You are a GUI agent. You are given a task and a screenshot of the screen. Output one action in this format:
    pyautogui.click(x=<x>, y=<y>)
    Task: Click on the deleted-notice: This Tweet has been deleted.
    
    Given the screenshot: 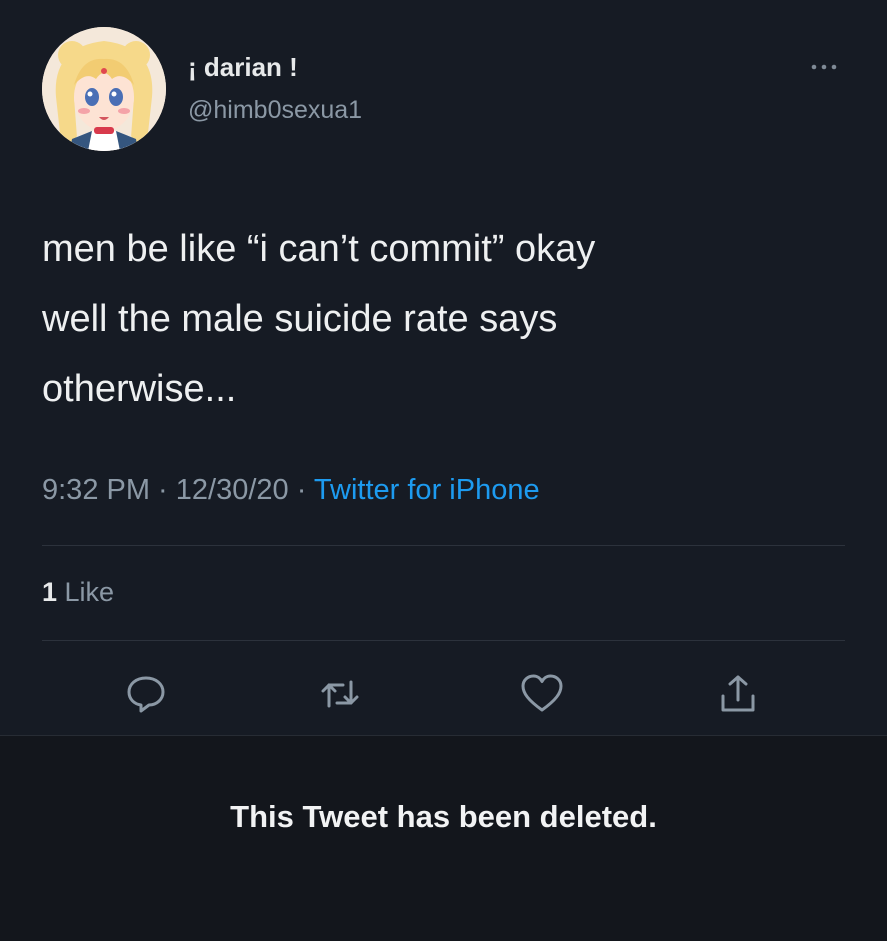 What is the action you would take?
    pyautogui.click(x=443, y=816)
    